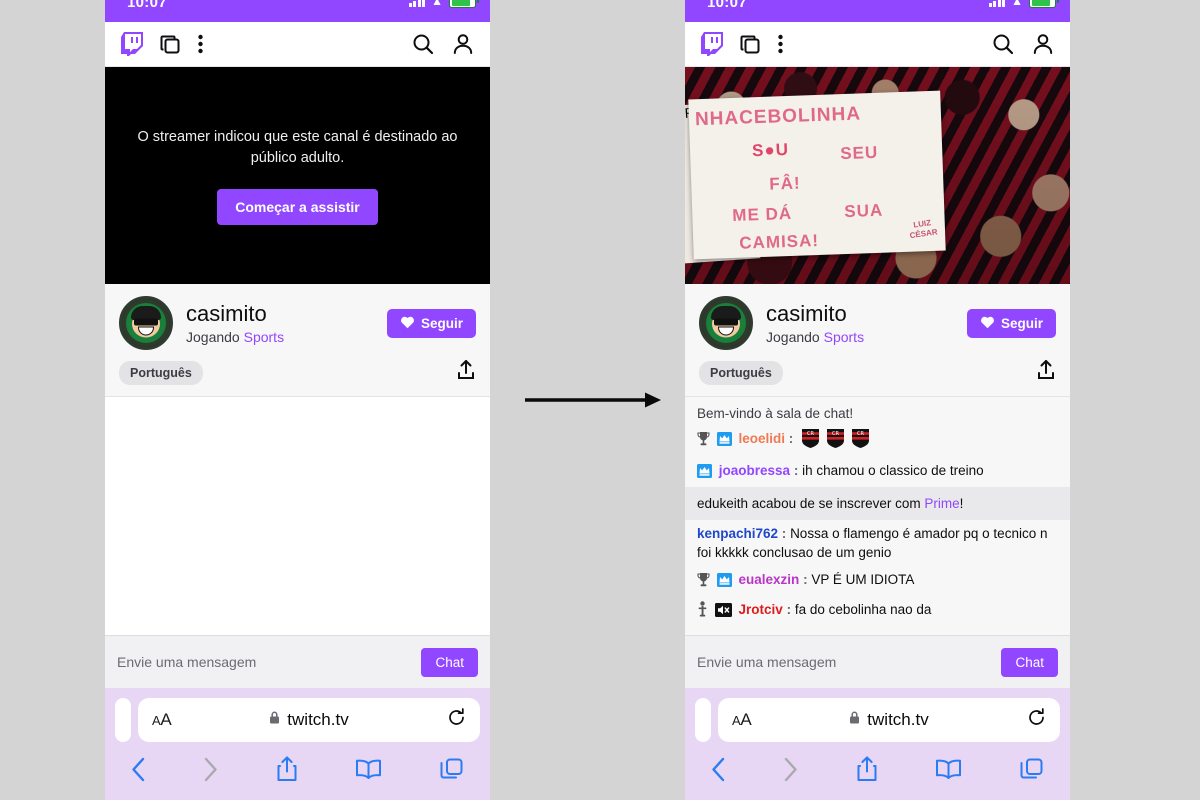  Describe the element at coordinates (863, 579) in the screenshot. I see `chat-text: VP É UM IDIOTA` at that location.